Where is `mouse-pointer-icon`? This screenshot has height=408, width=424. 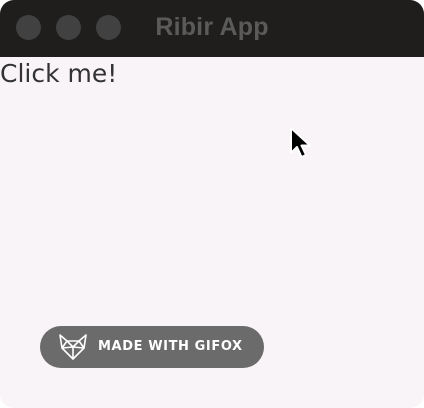
mouse-pointer-icon is located at coordinates (300, 142).